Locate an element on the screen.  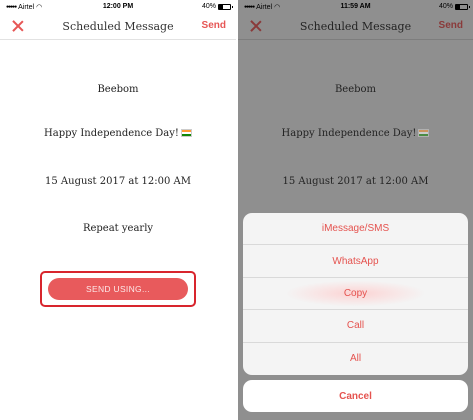
sheet-item-copy: Copy is located at coordinates (355, 294).